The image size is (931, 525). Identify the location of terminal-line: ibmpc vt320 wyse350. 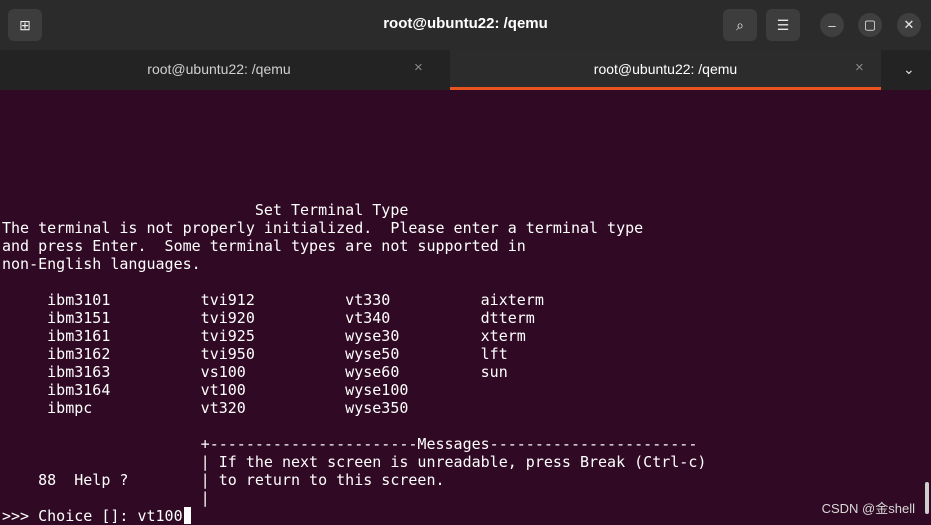
(205, 408).